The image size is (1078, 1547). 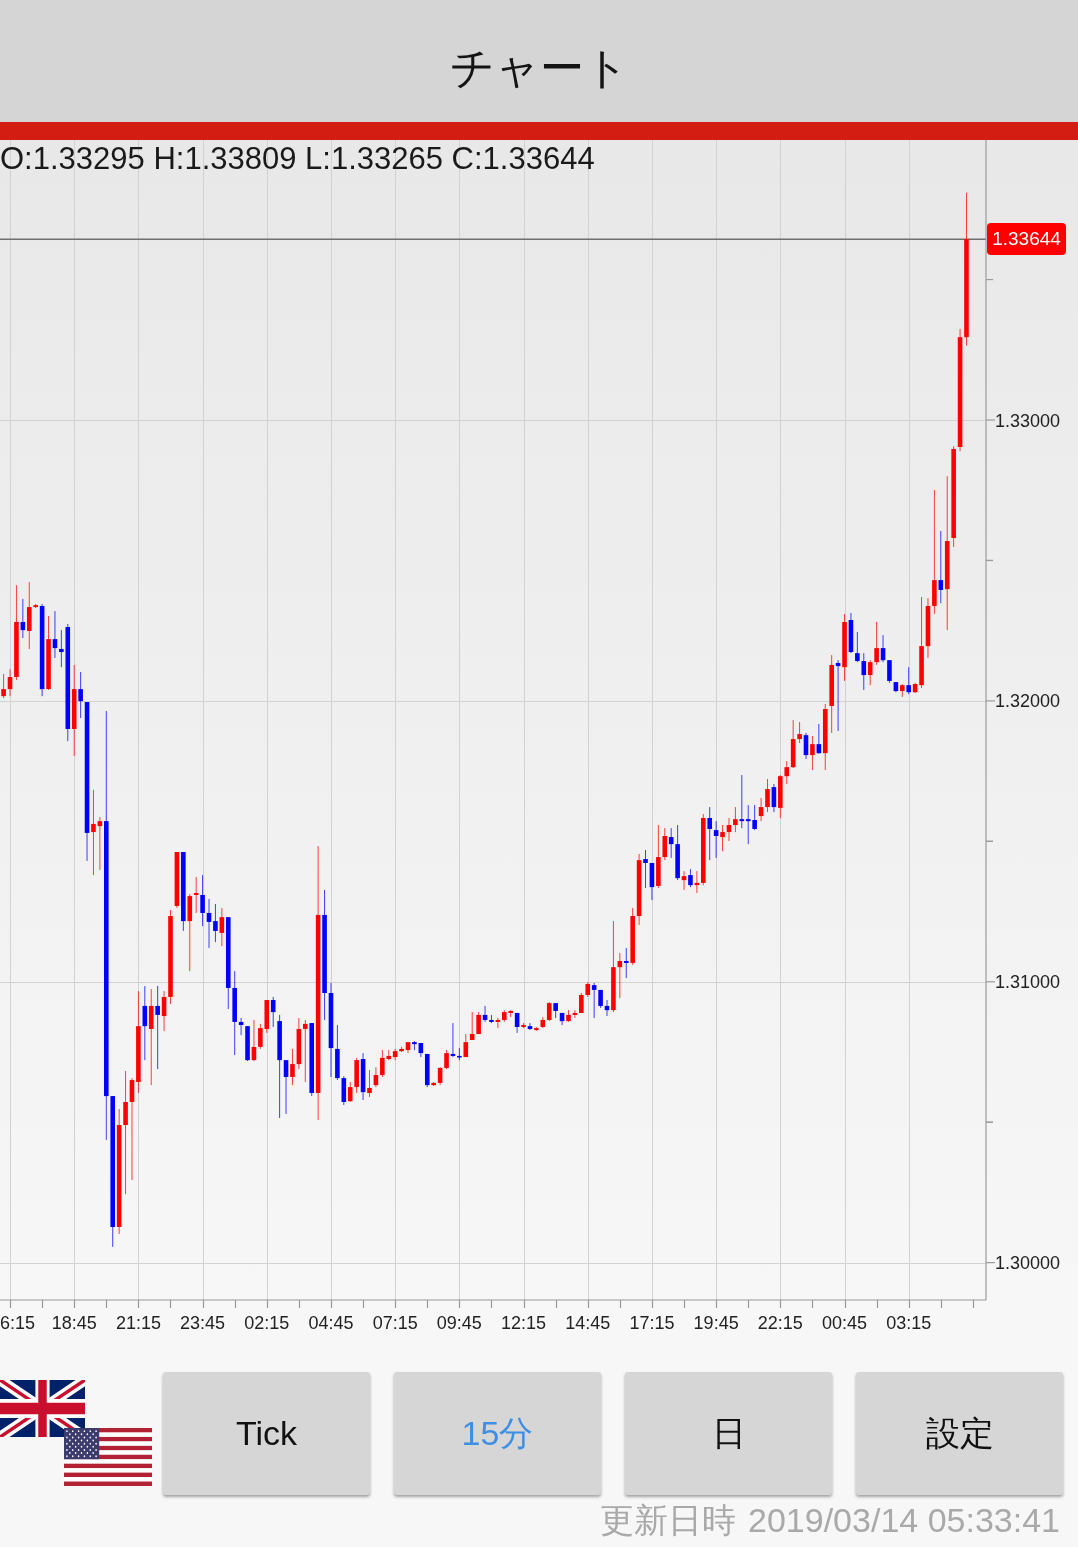 What do you see at coordinates (331, 1323) in the screenshot?
I see `time-axis-label: 04:45` at bounding box center [331, 1323].